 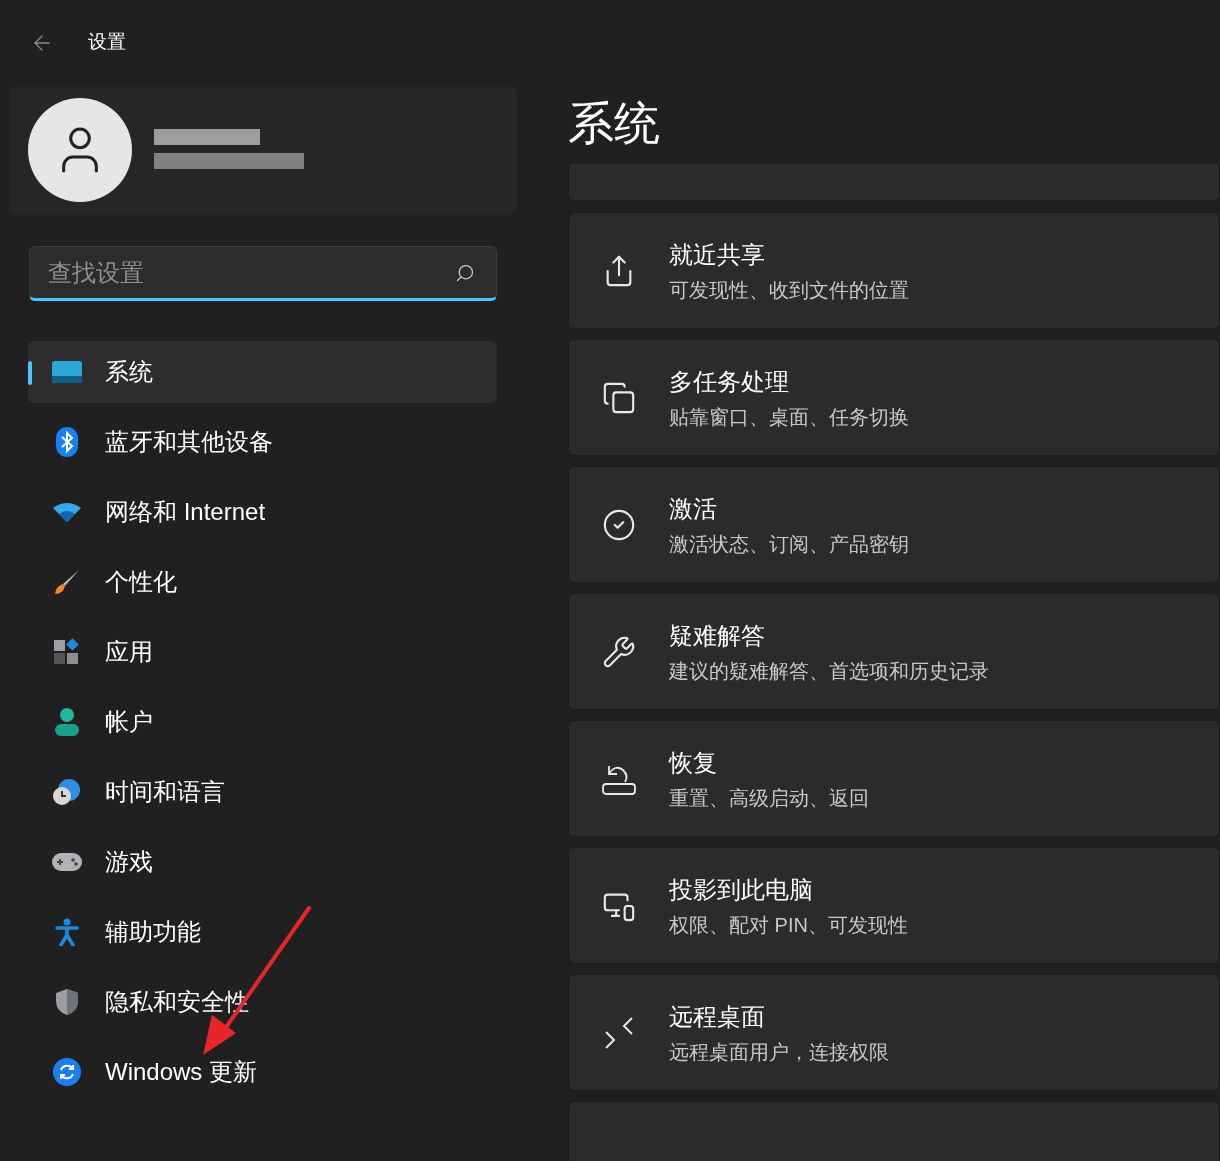 What do you see at coordinates (66, 1002) in the screenshot?
I see `shield-icon` at bounding box center [66, 1002].